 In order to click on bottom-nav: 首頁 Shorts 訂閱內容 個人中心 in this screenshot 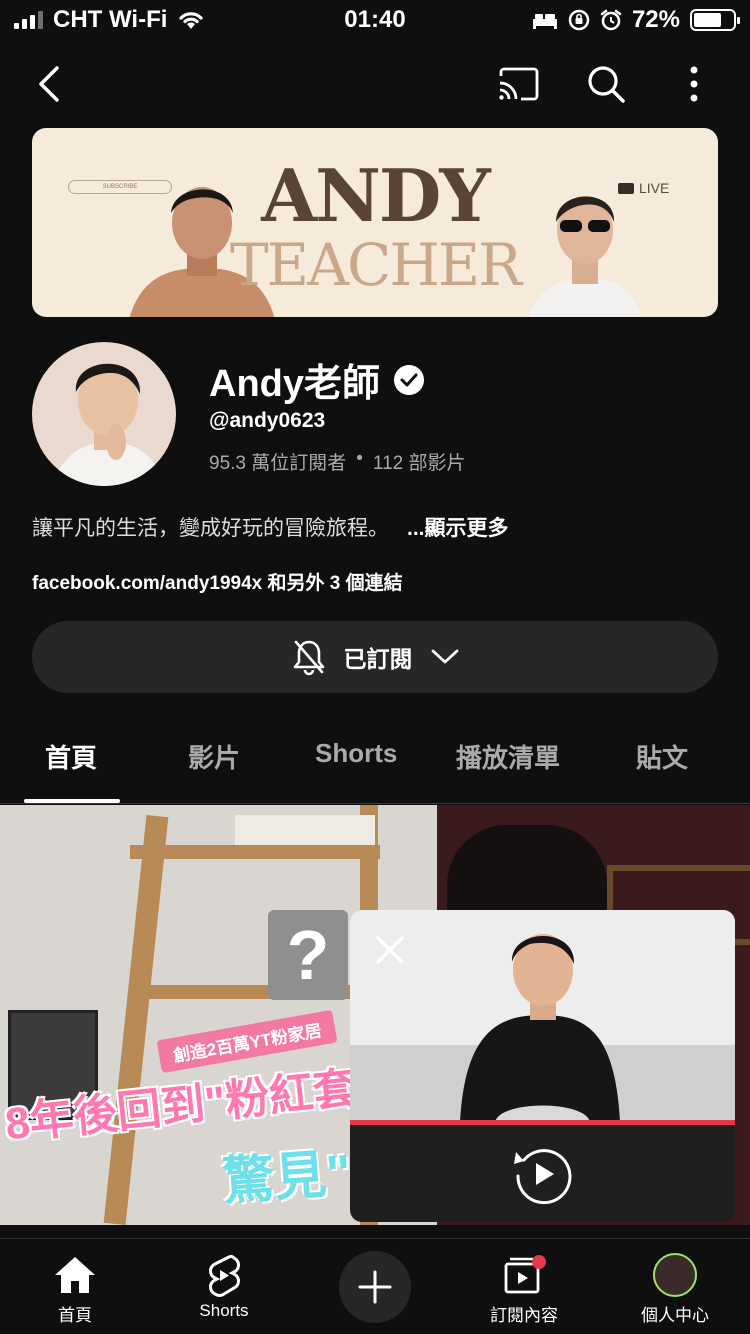, I will do `click(375, 1286)`.